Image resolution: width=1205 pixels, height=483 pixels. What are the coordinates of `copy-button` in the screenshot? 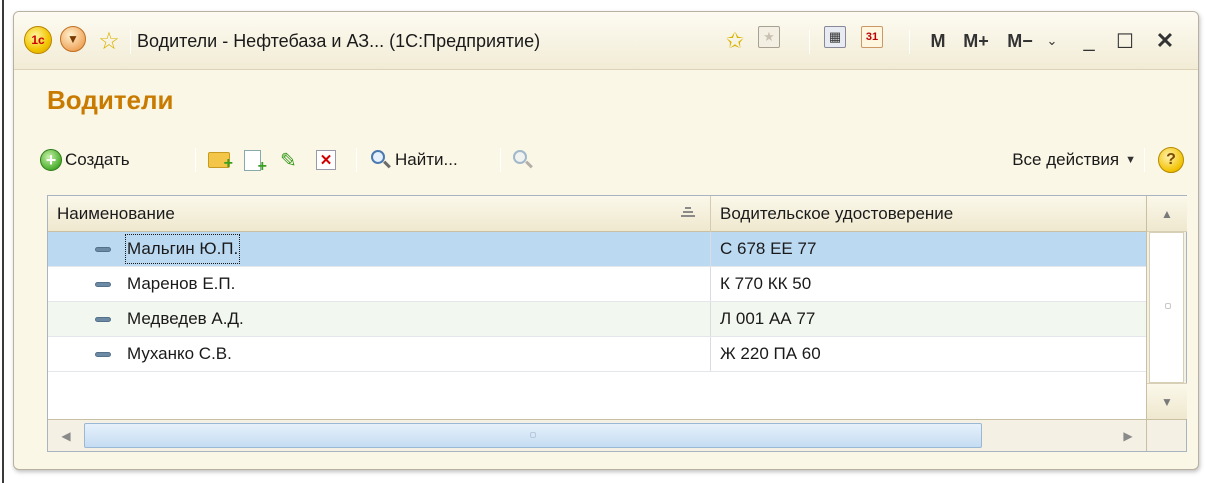 It's located at (257, 160).